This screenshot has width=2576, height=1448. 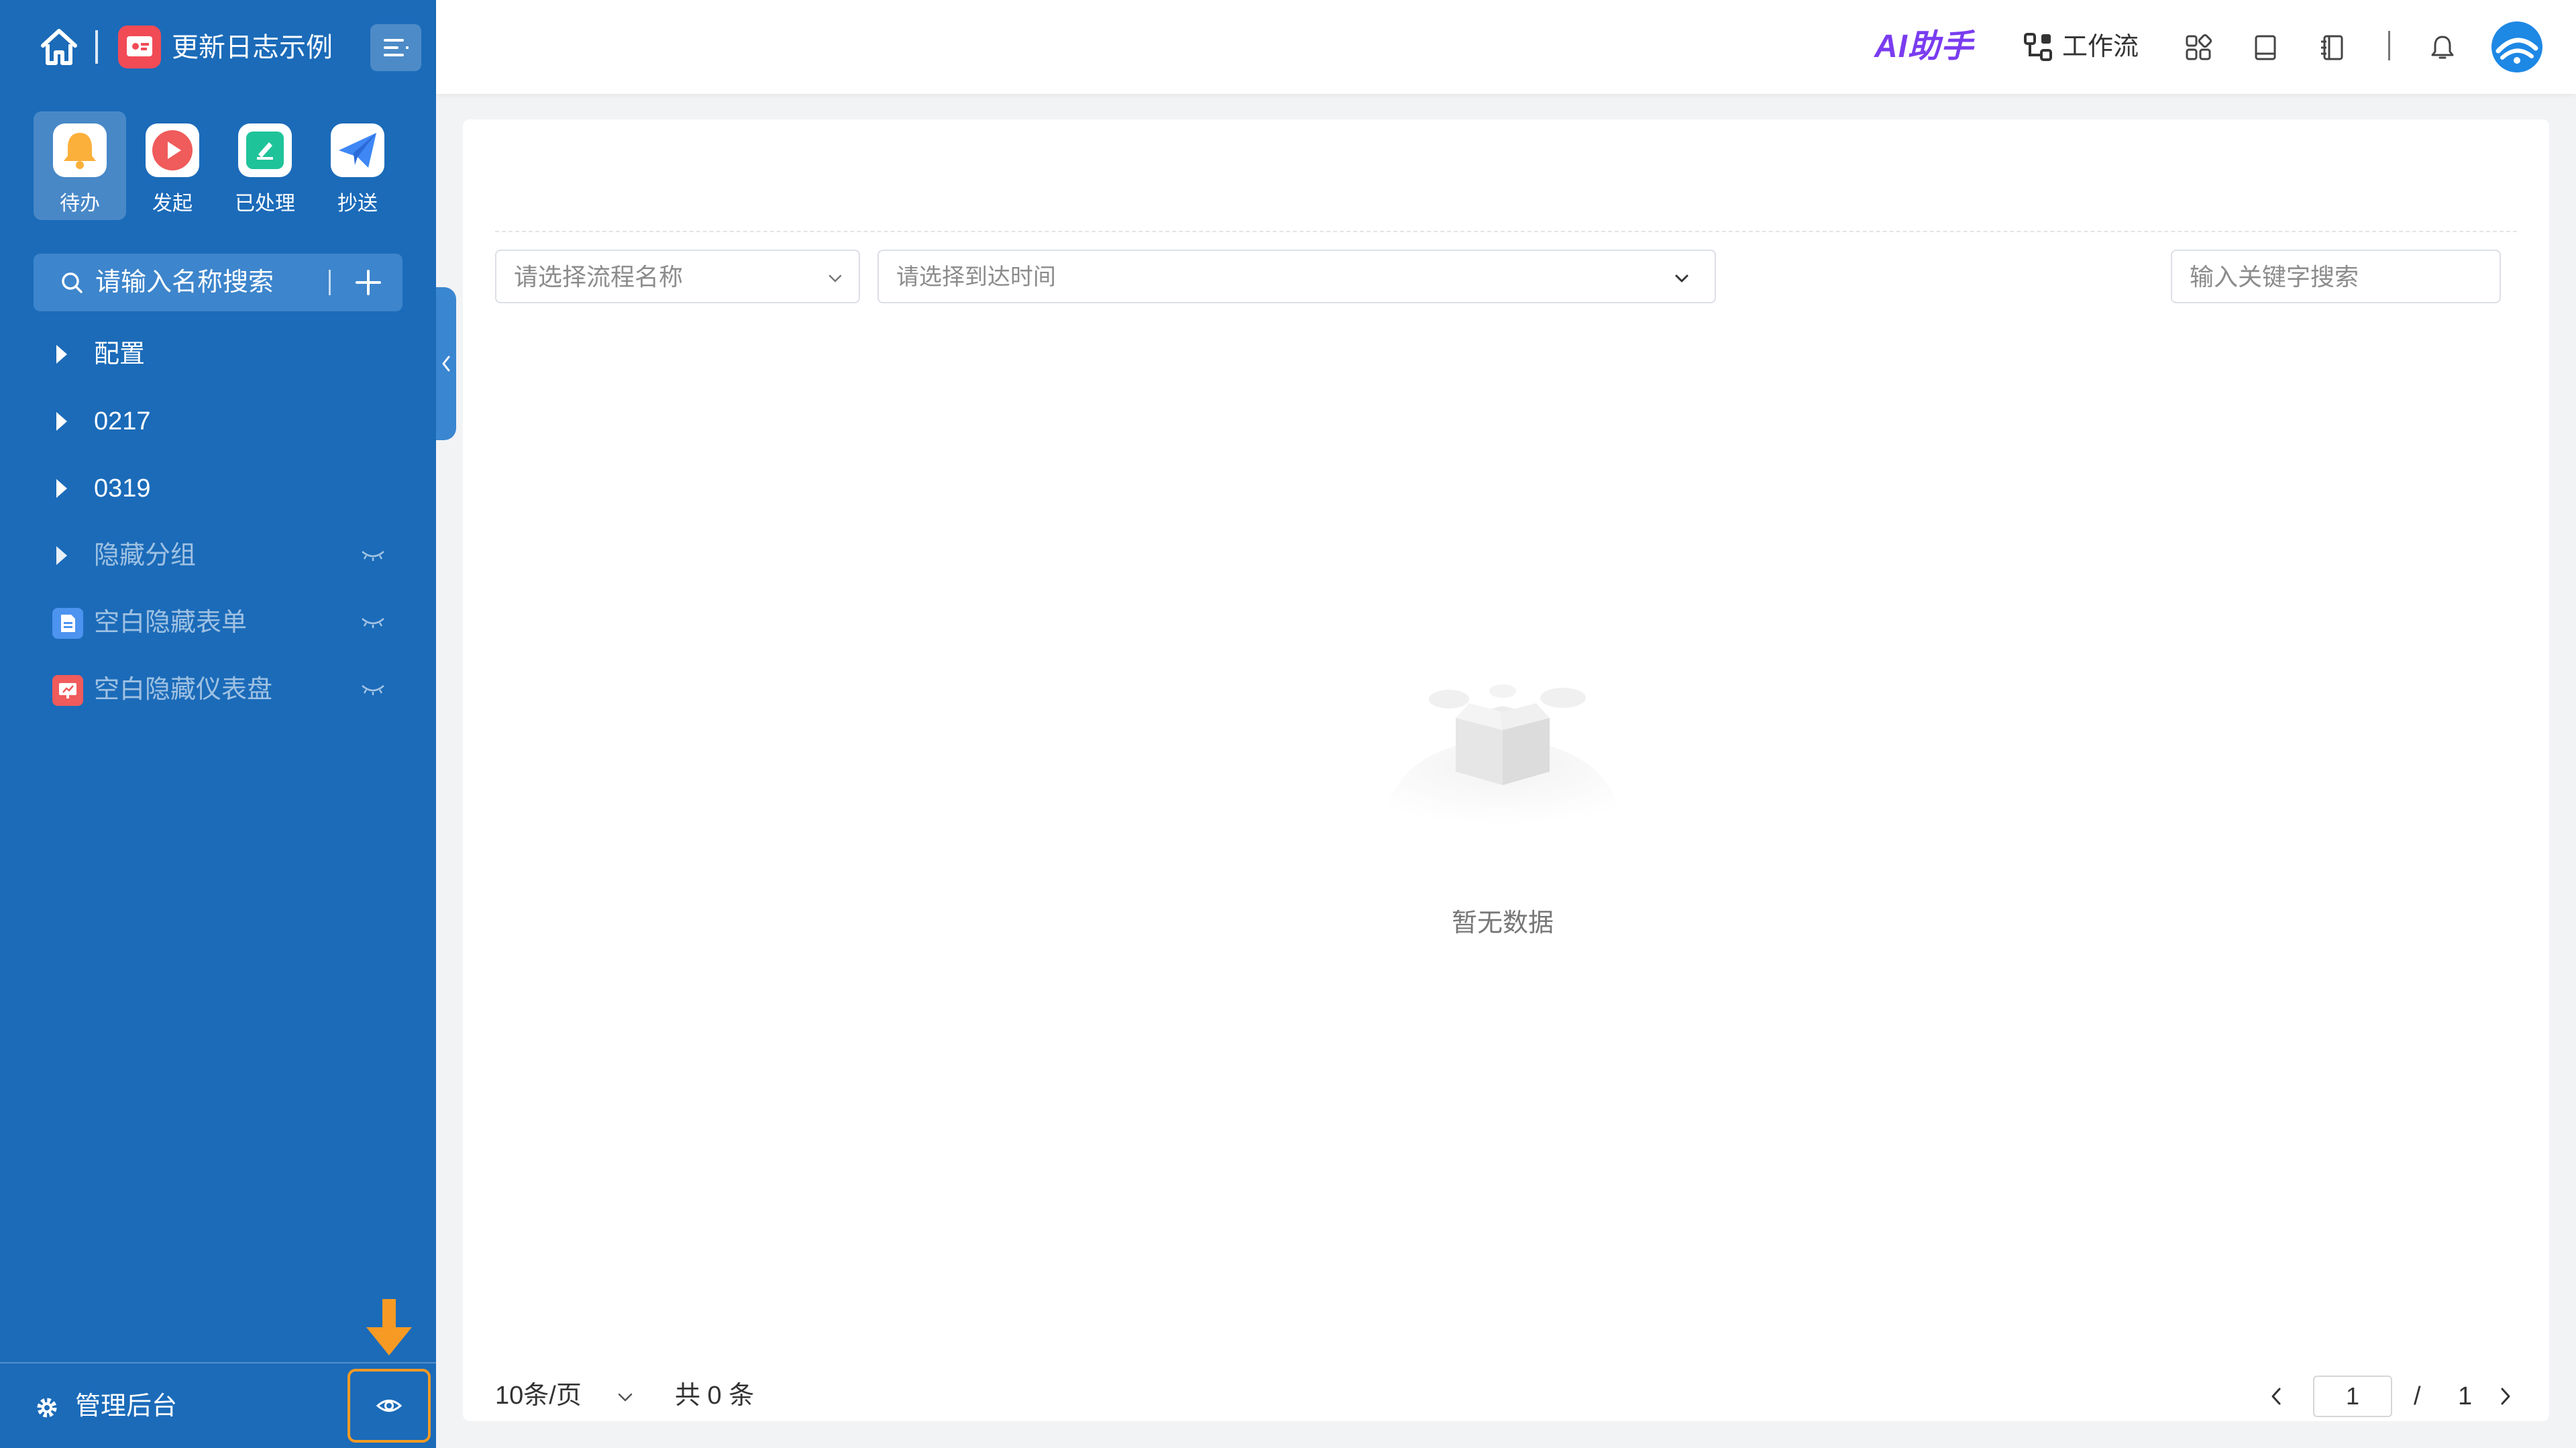 I want to click on sidebar-search: 请输入名称搜索, so click(x=218, y=282).